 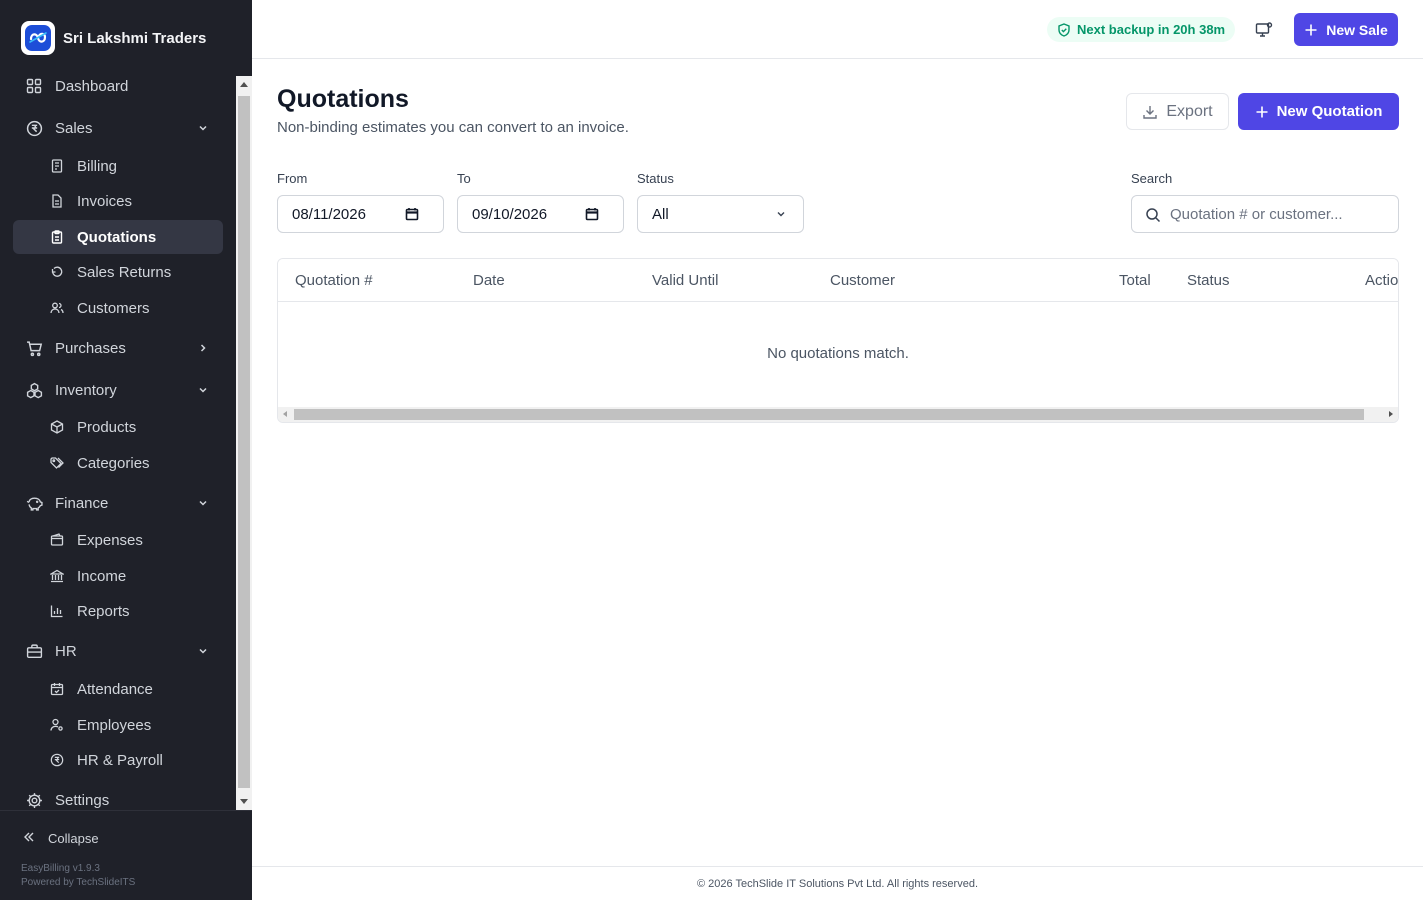 I want to click on sidebar-item-customers: Customers, so click(x=118, y=308).